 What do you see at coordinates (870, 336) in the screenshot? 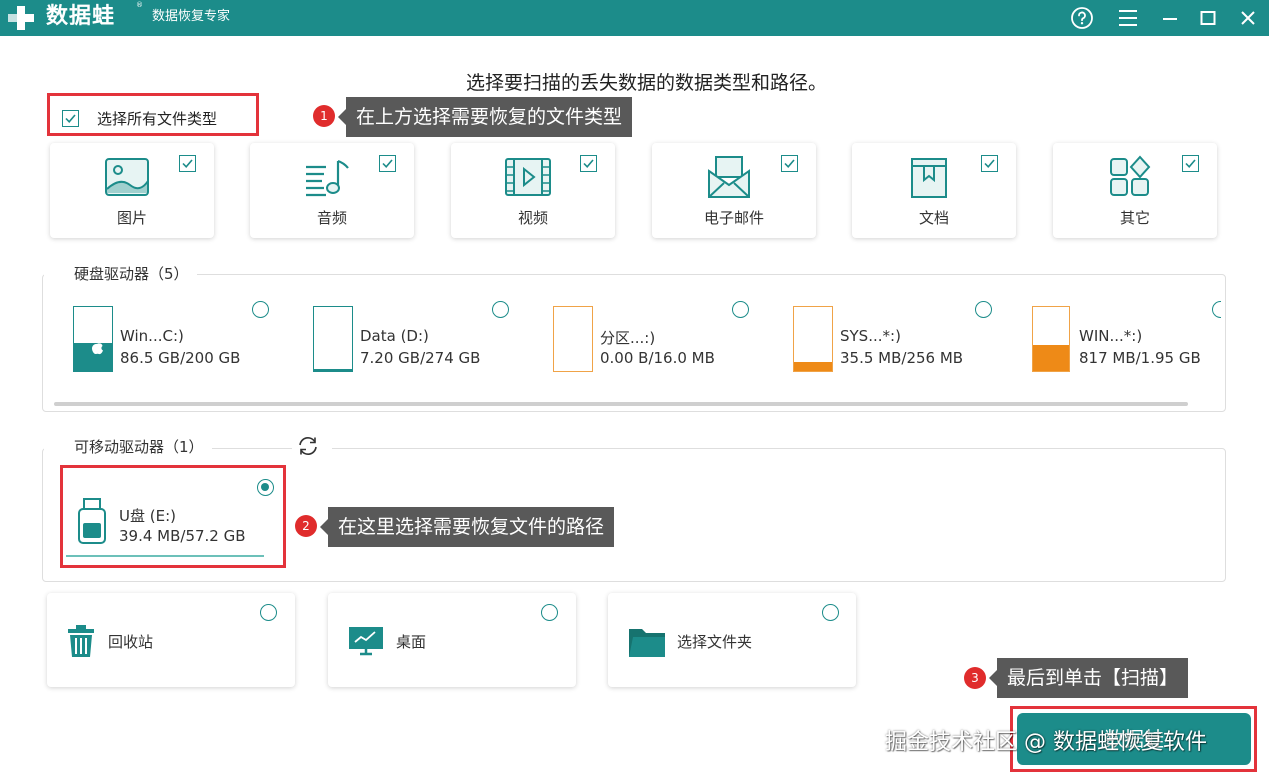
I see `drive-name: SYS...*:)` at bounding box center [870, 336].